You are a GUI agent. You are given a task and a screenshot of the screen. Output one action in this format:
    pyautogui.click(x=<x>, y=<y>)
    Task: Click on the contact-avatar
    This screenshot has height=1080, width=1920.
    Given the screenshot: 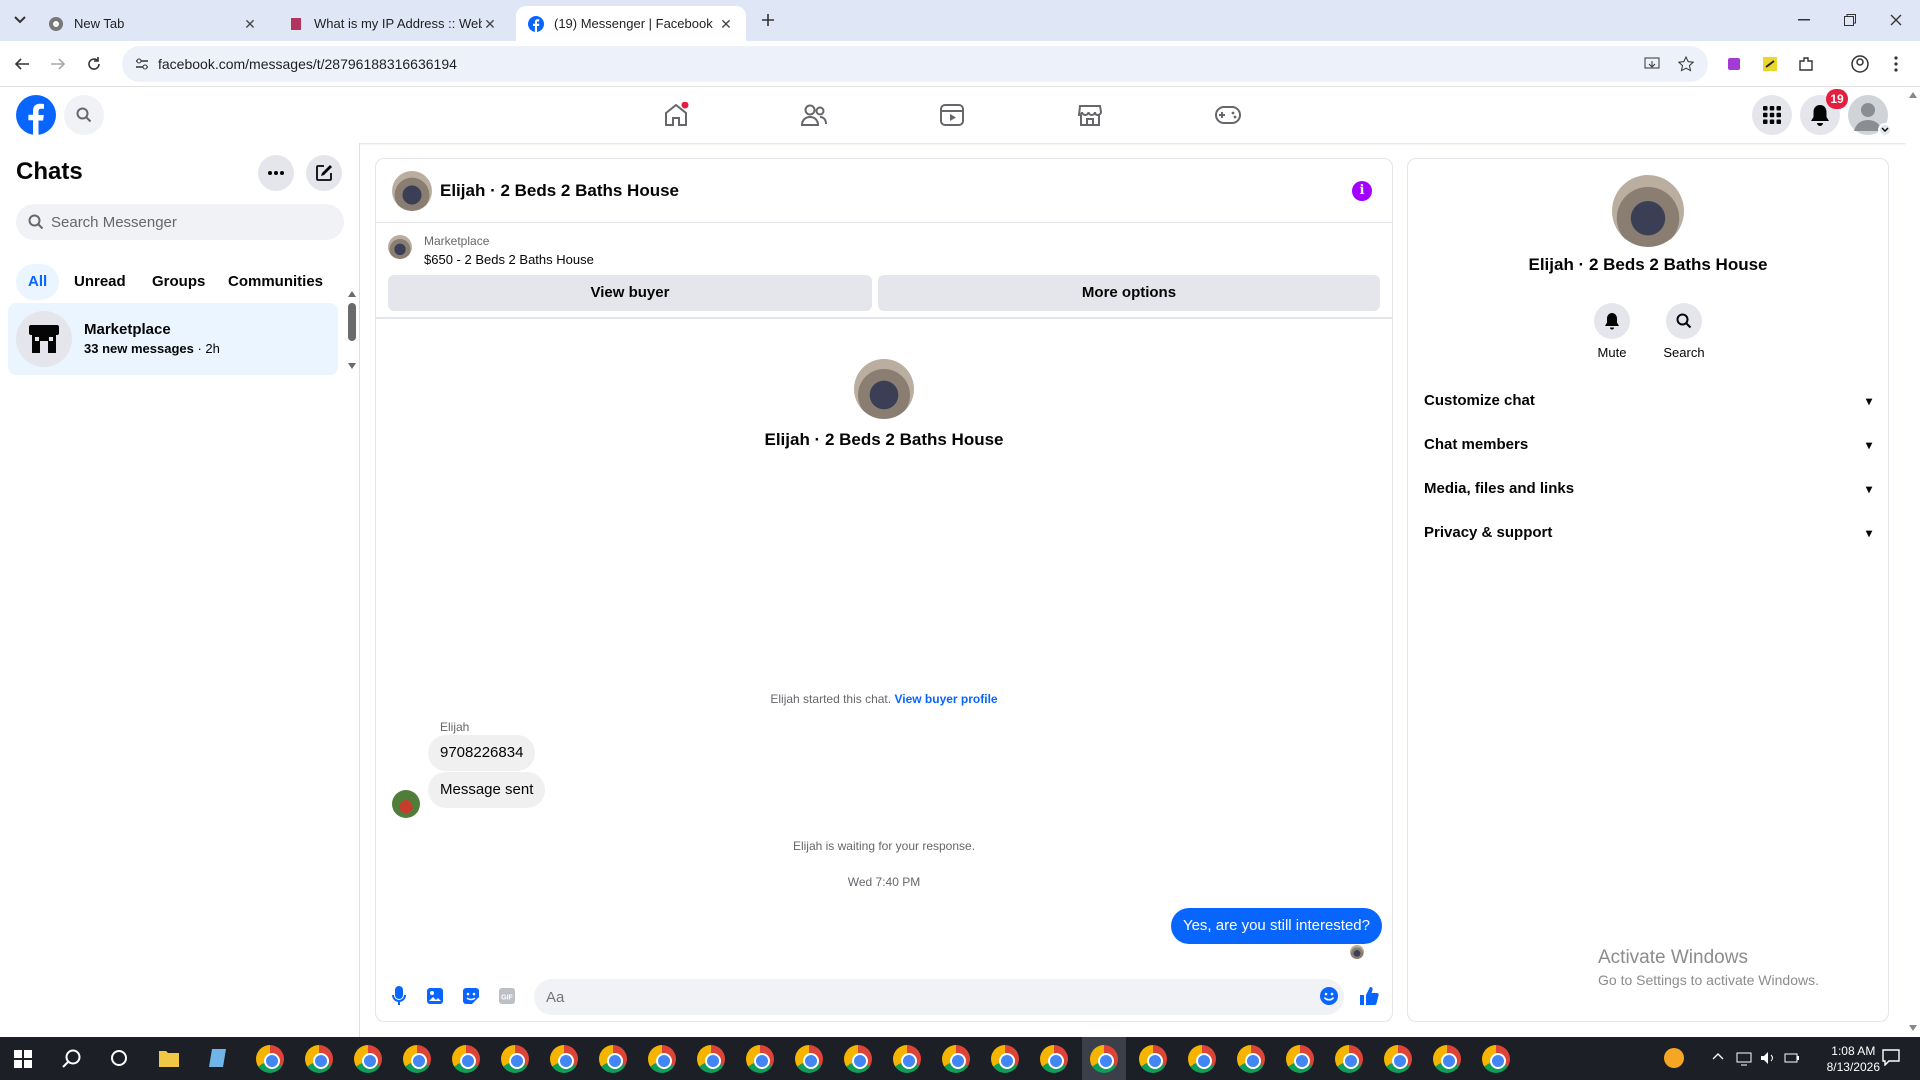 What is the action you would take?
    pyautogui.click(x=412, y=191)
    